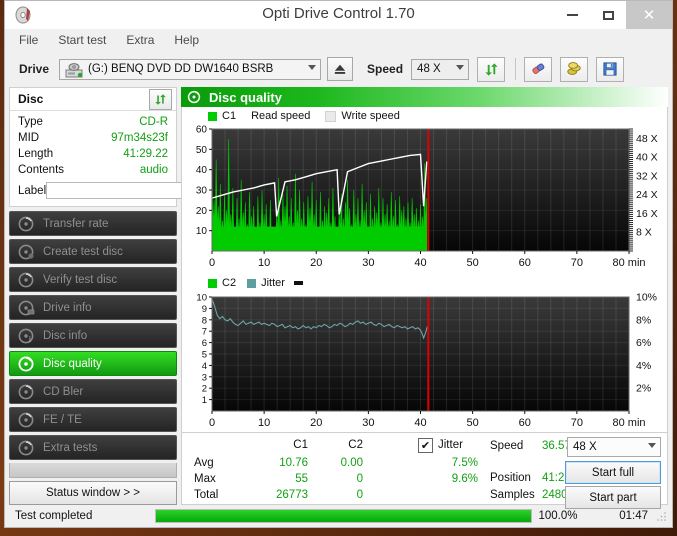 This screenshot has height=536, width=677. What do you see at coordinates (633, 516) in the screenshot?
I see `elapsed-time: 01:47` at bounding box center [633, 516].